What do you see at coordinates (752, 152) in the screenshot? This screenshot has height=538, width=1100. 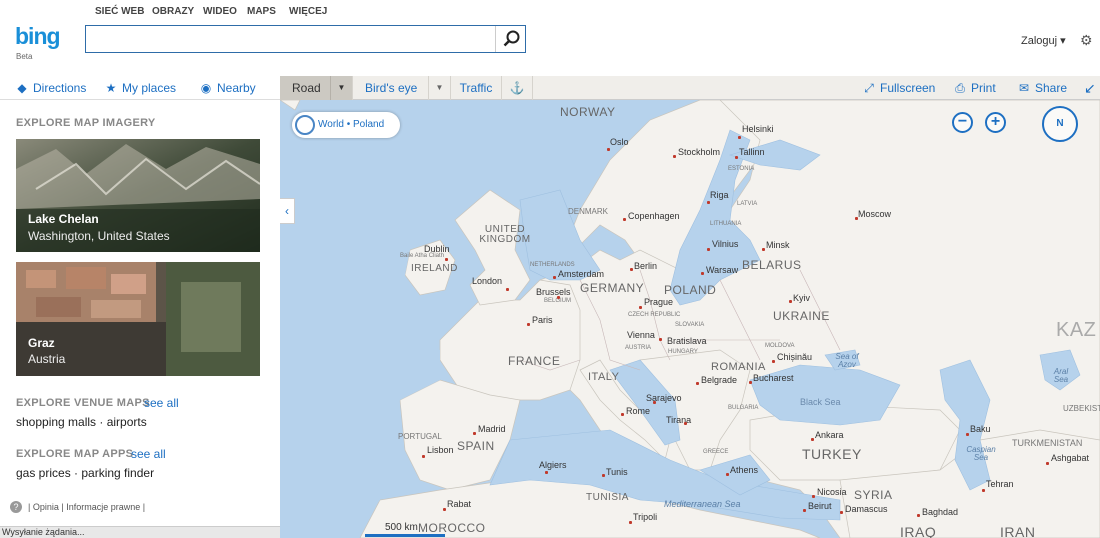 I see `label-tallinn: Tallinn` at bounding box center [752, 152].